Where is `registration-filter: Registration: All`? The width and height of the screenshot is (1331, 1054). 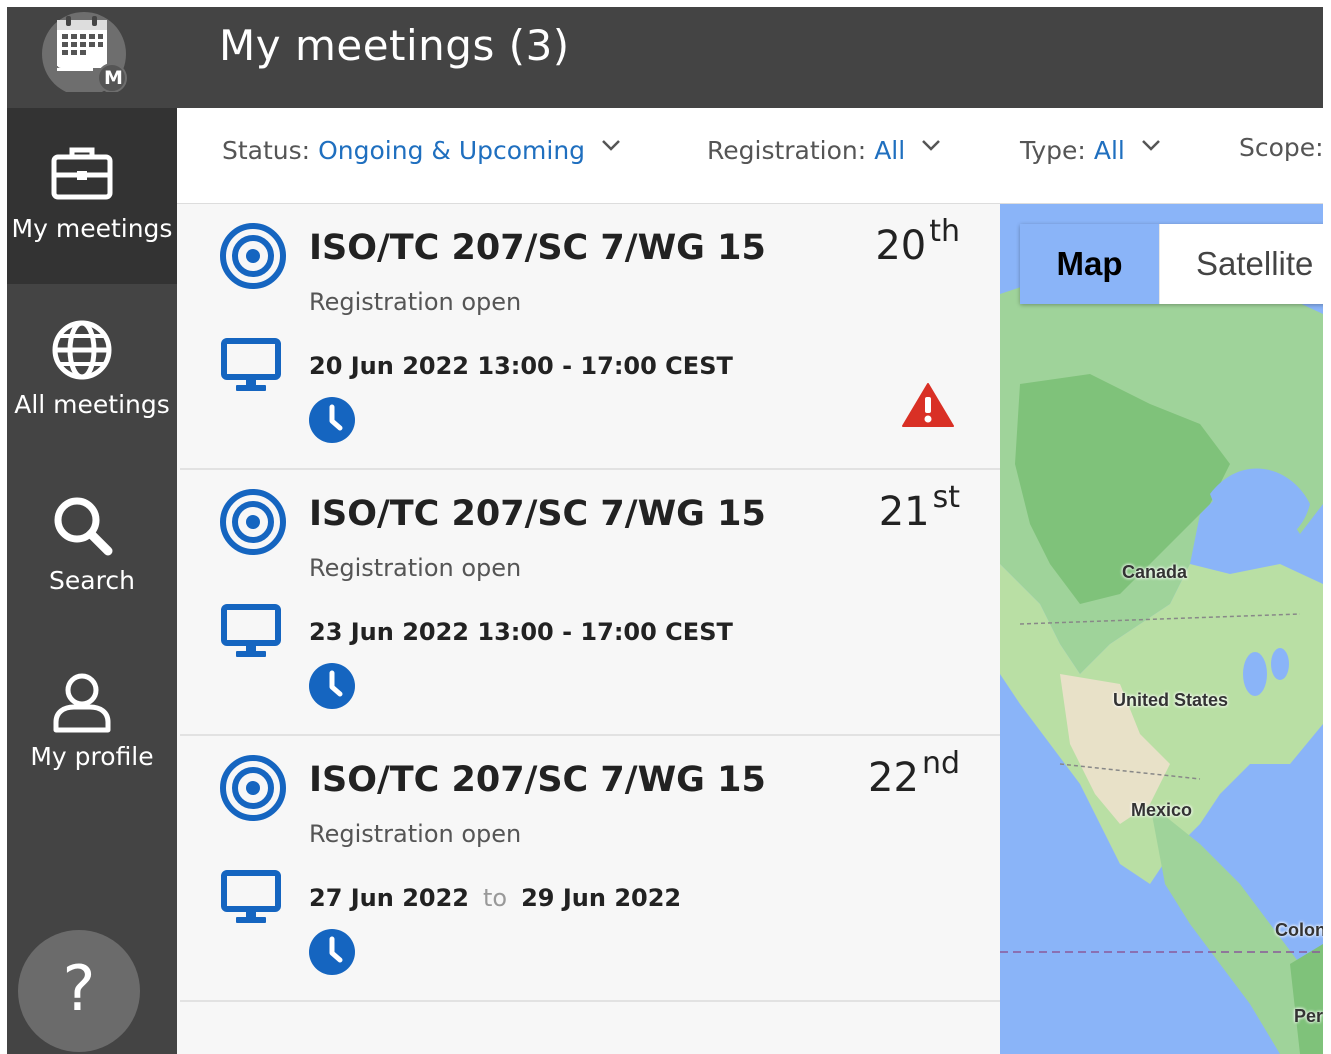
registration-filter: Registration: All is located at coordinates (825, 149).